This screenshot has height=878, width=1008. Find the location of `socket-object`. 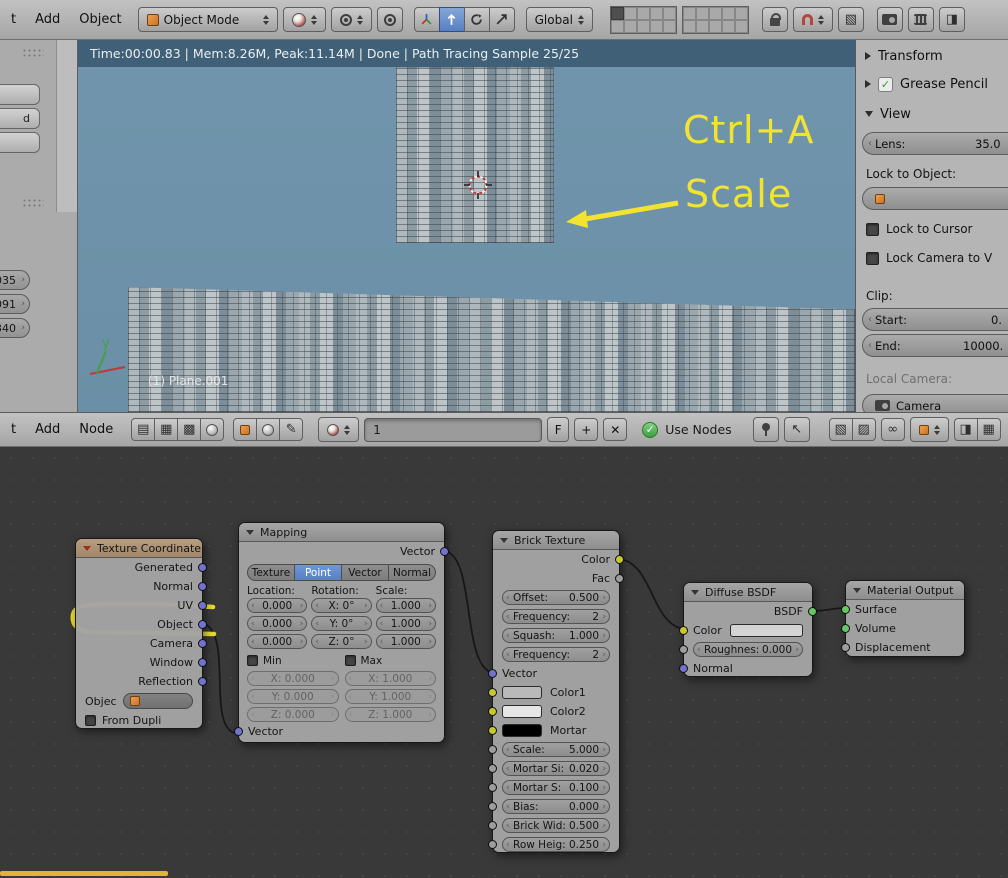

socket-object is located at coordinates (202, 624).